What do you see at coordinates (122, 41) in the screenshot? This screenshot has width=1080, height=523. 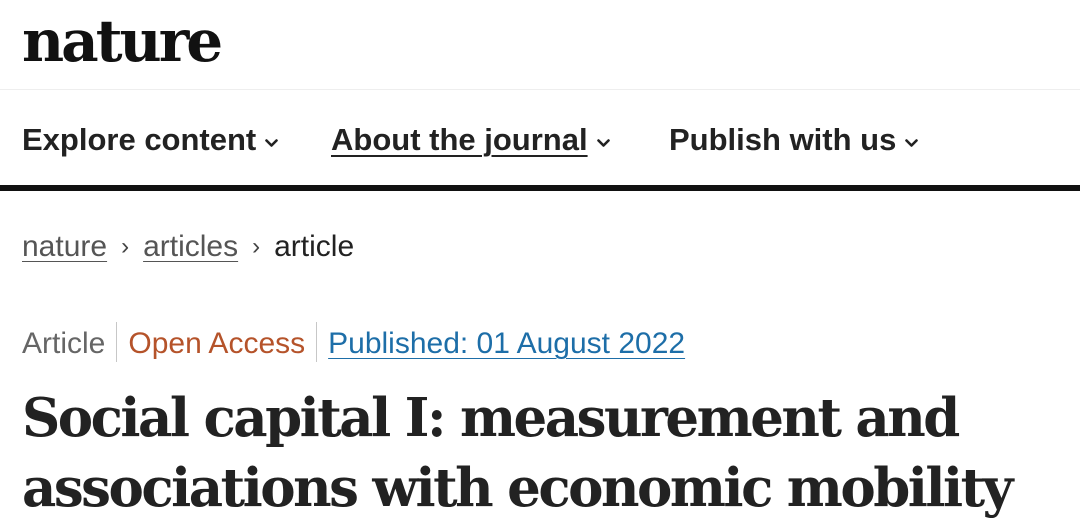 I see `nature-logo: nature` at bounding box center [122, 41].